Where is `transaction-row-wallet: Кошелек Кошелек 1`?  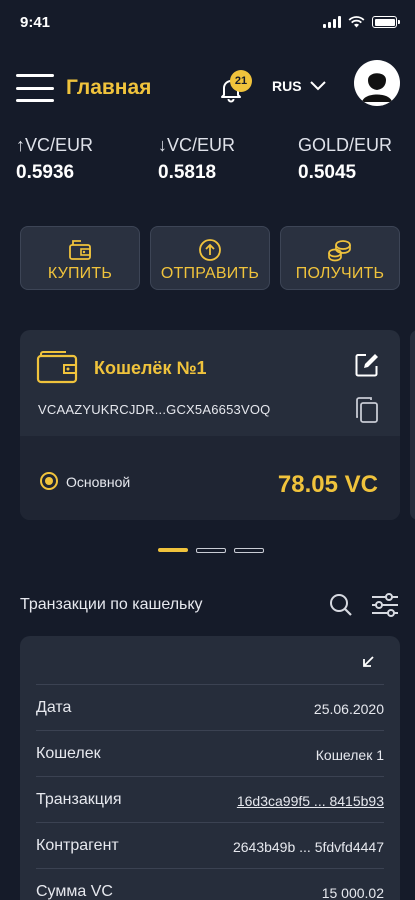 transaction-row-wallet: Кошелек Кошелек 1 is located at coordinates (210, 753).